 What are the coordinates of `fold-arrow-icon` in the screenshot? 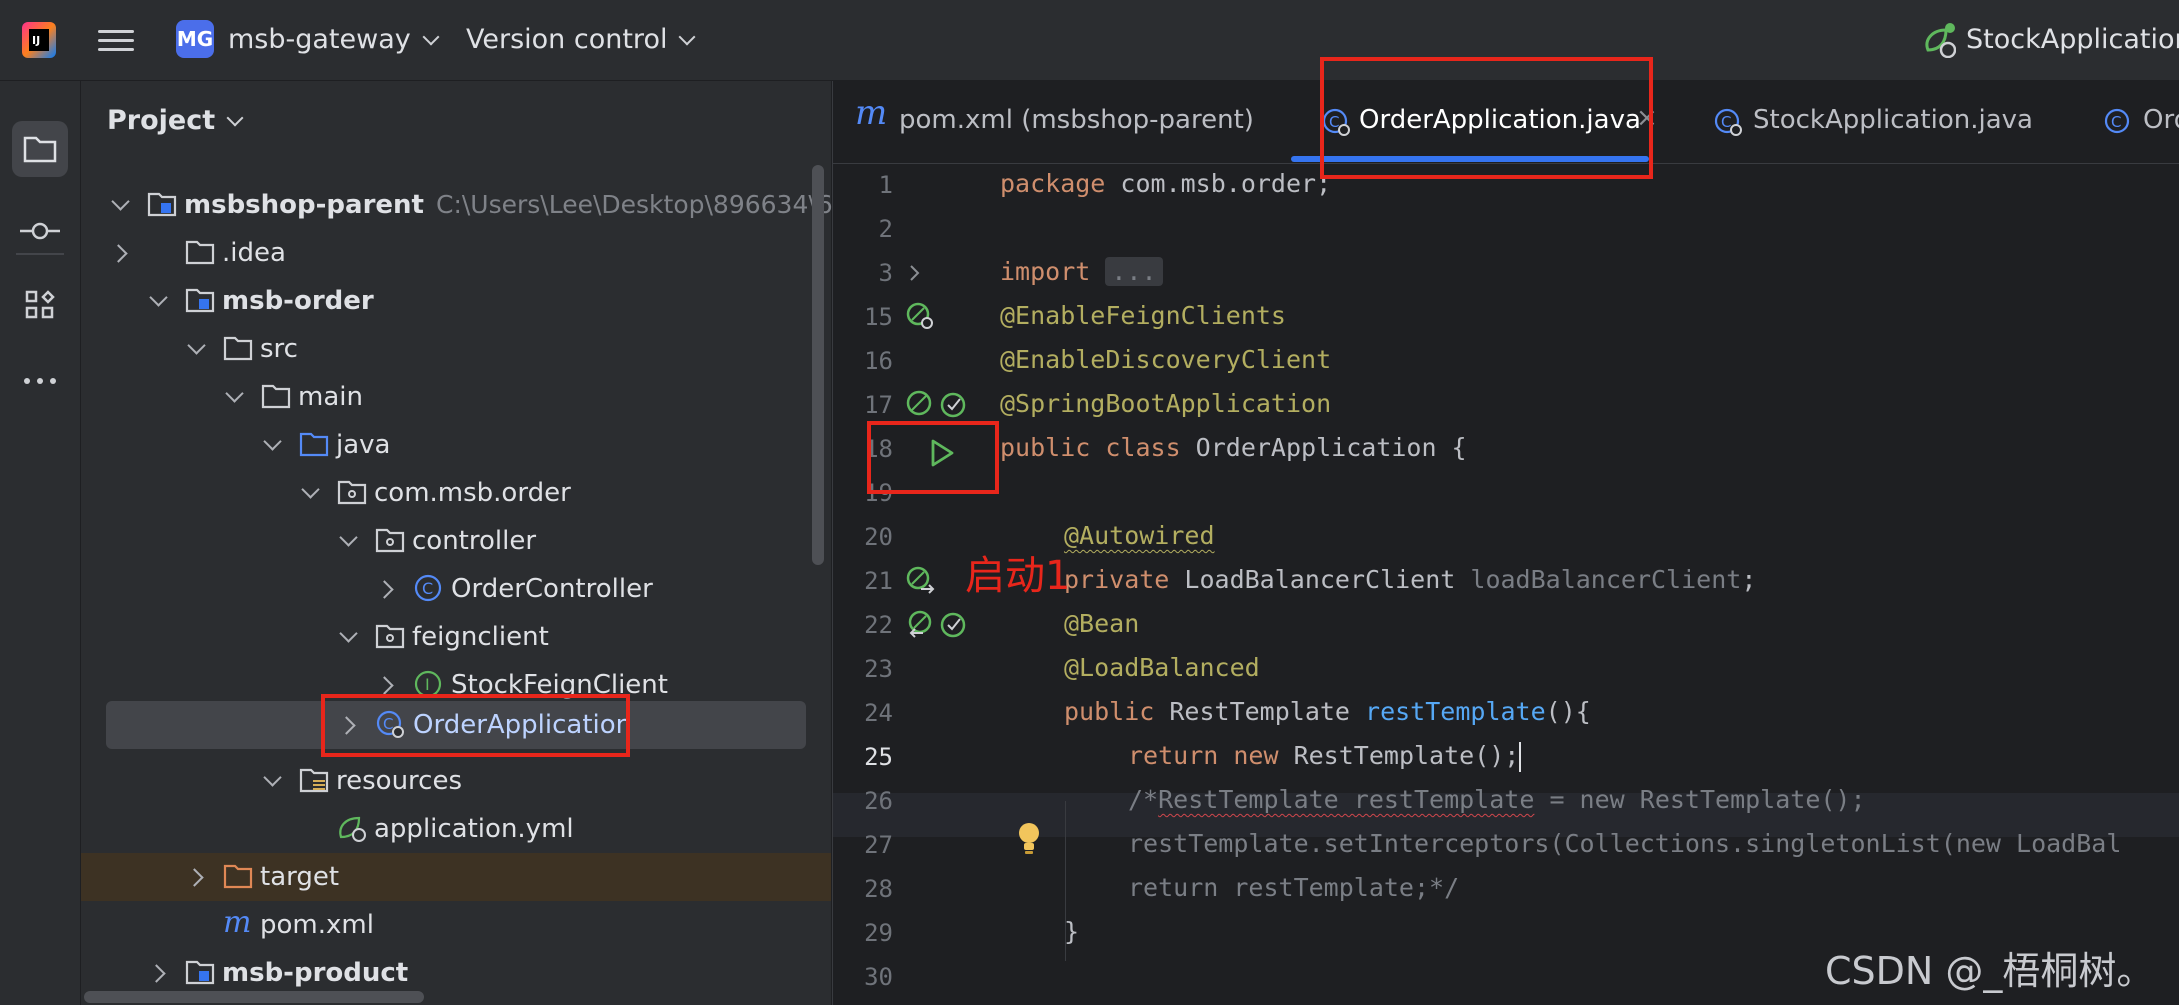 It's located at (915, 273).